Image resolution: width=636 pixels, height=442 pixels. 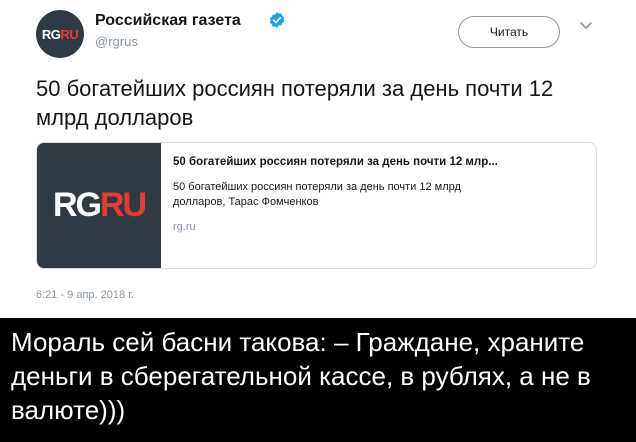 What do you see at coordinates (277, 20) in the screenshot?
I see `verified-badge-icon` at bounding box center [277, 20].